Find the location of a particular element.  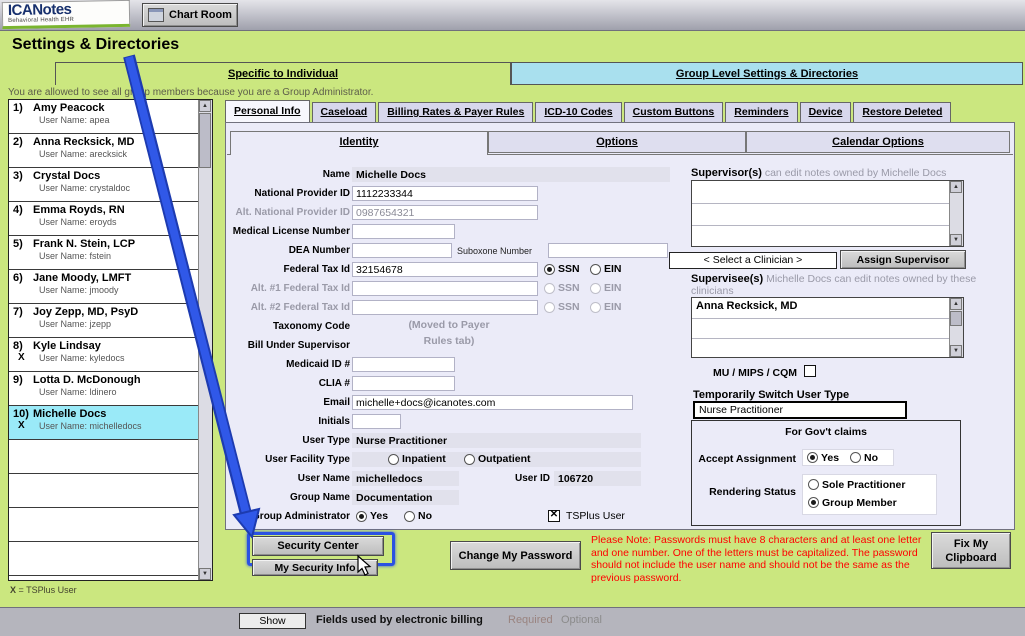

list-row: 9) Lotta D. McDonough User Name: ldinero is located at coordinates (104, 389).